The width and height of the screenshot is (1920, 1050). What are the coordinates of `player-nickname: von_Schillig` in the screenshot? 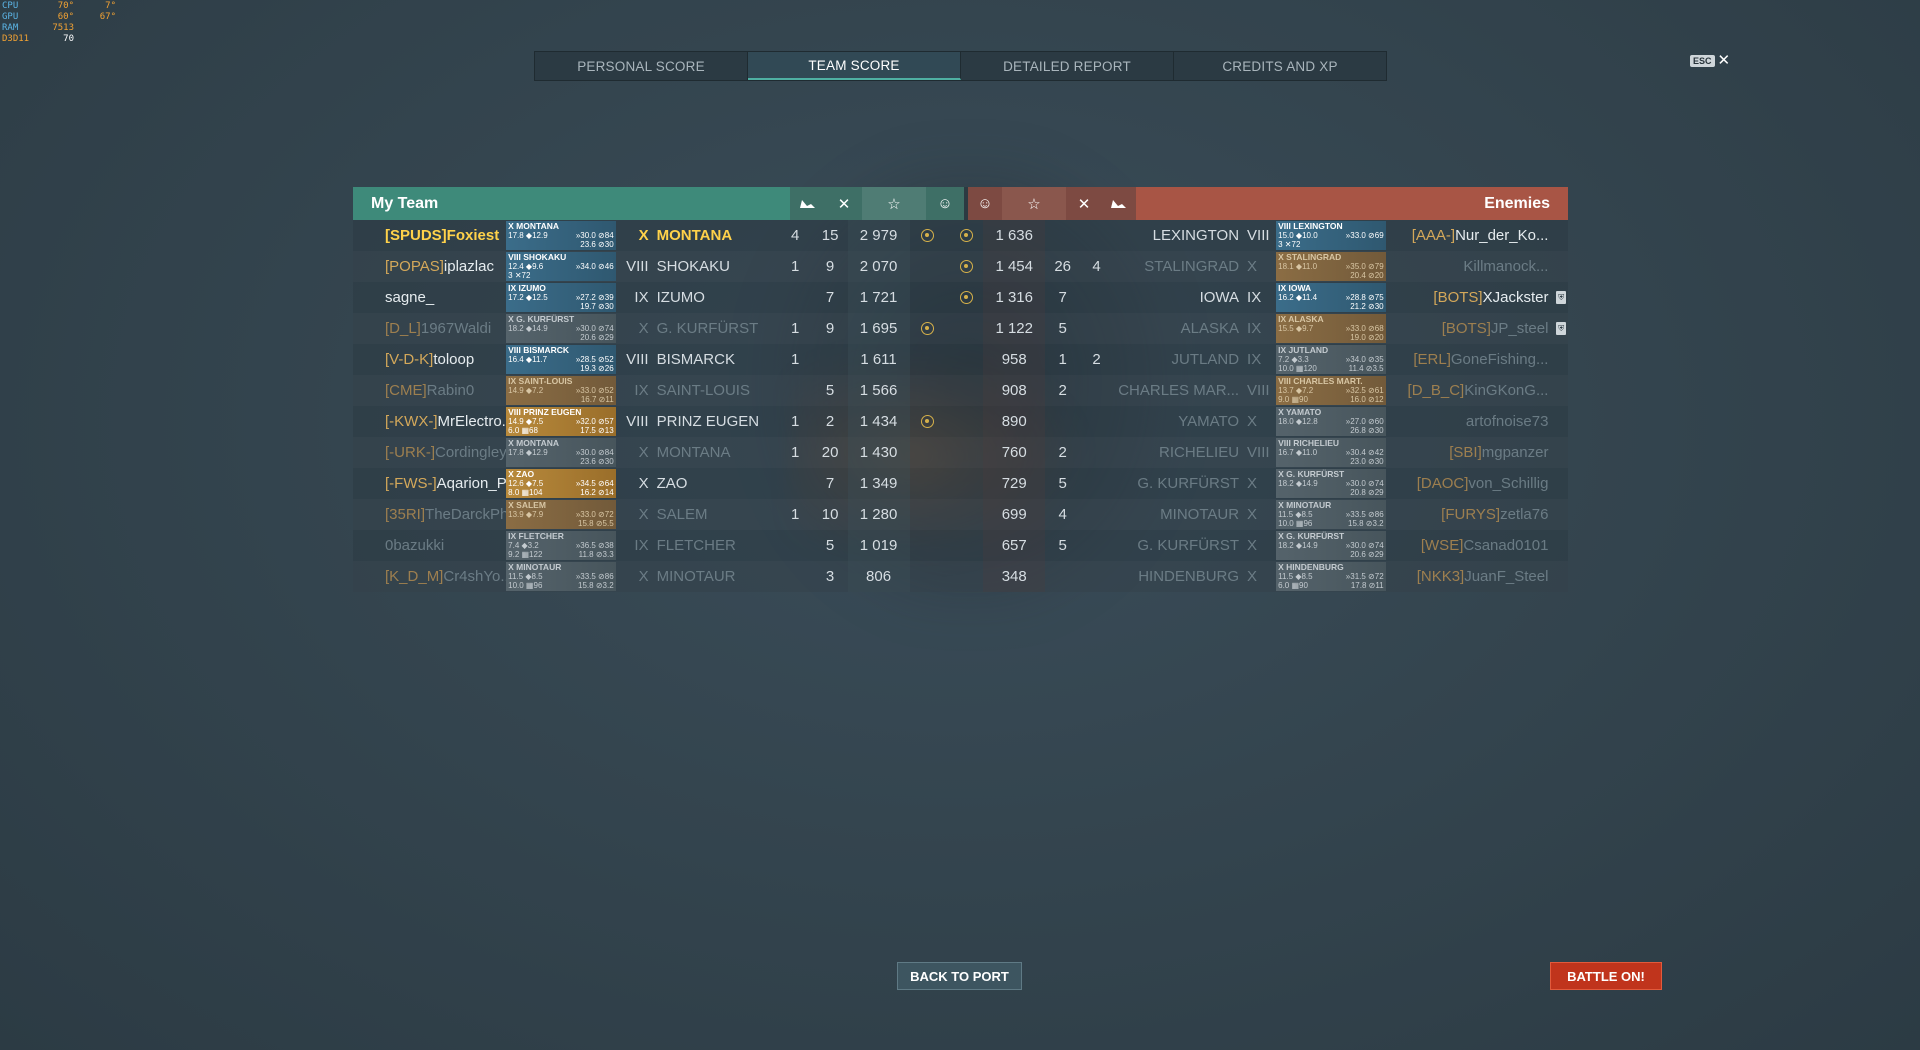 It's located at (1508, 483).